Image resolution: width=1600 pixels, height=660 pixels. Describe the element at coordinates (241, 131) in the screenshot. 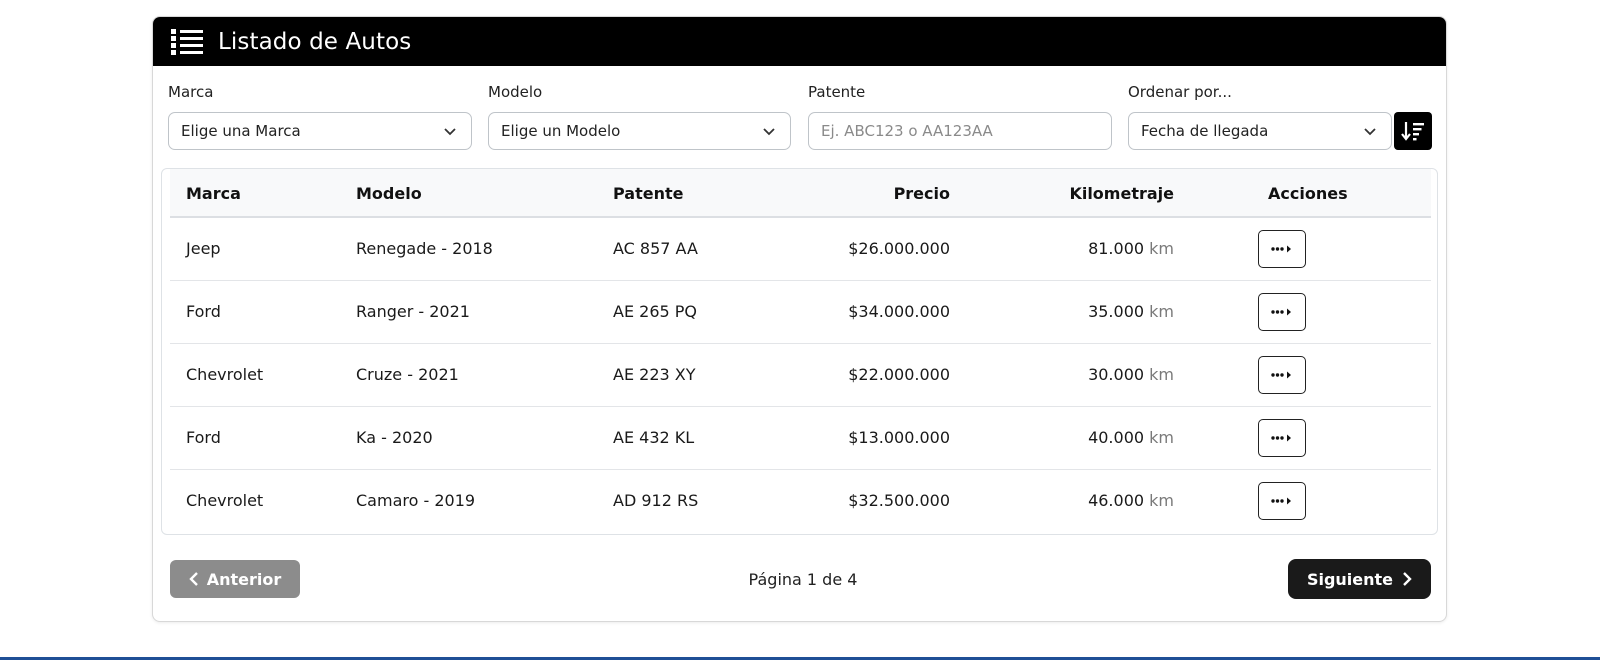

I see `brand-select-value: Elige una Marca` at that location.